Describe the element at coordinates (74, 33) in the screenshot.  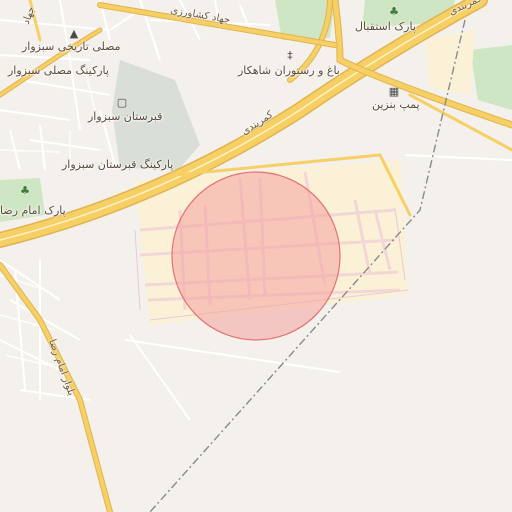
I see `monument-icon: ▲` at that location.